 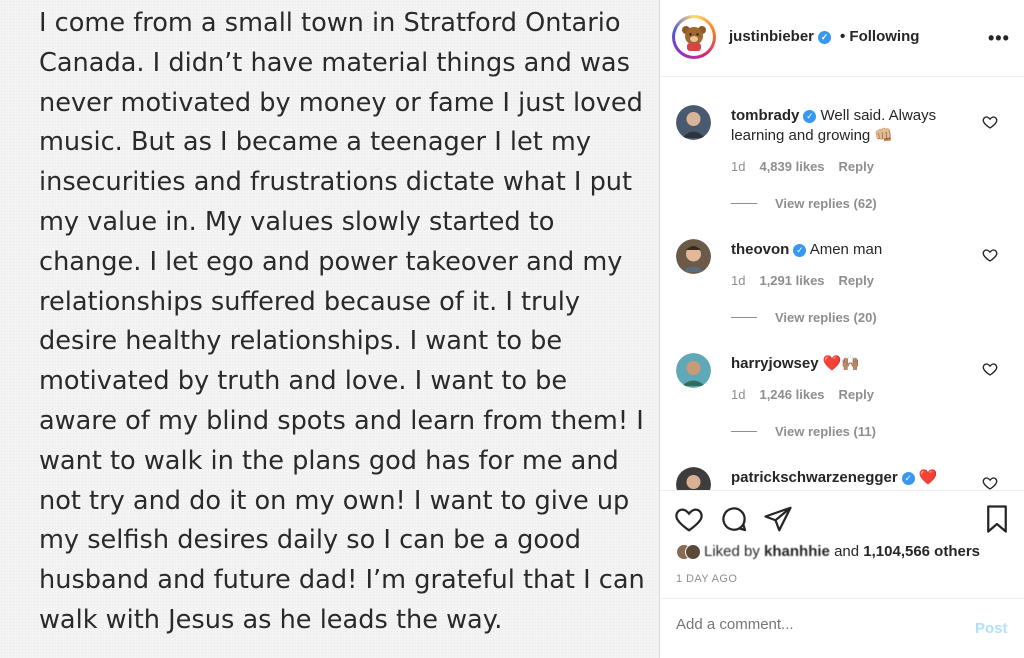 What do you see at coordinates (999, 38) in the screenshot?
I see `more-options-icon: •••` at bounding box center [999, 38].